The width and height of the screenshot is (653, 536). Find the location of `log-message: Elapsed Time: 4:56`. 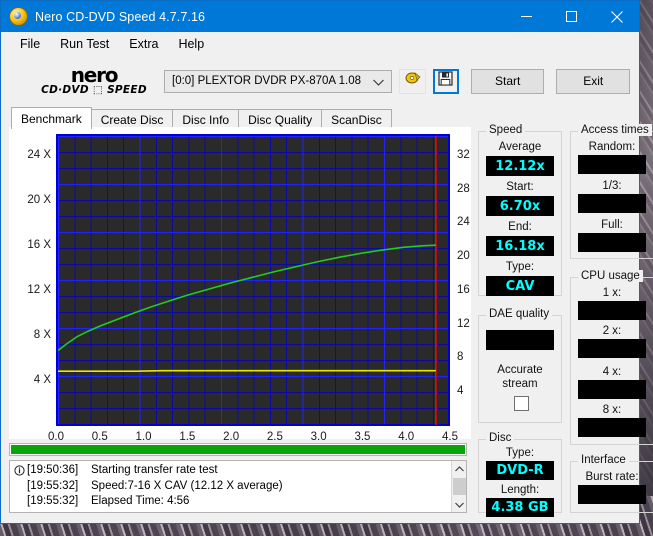

log-message: Elapsed Time: 4:56 is located at coordinates (140, 501).